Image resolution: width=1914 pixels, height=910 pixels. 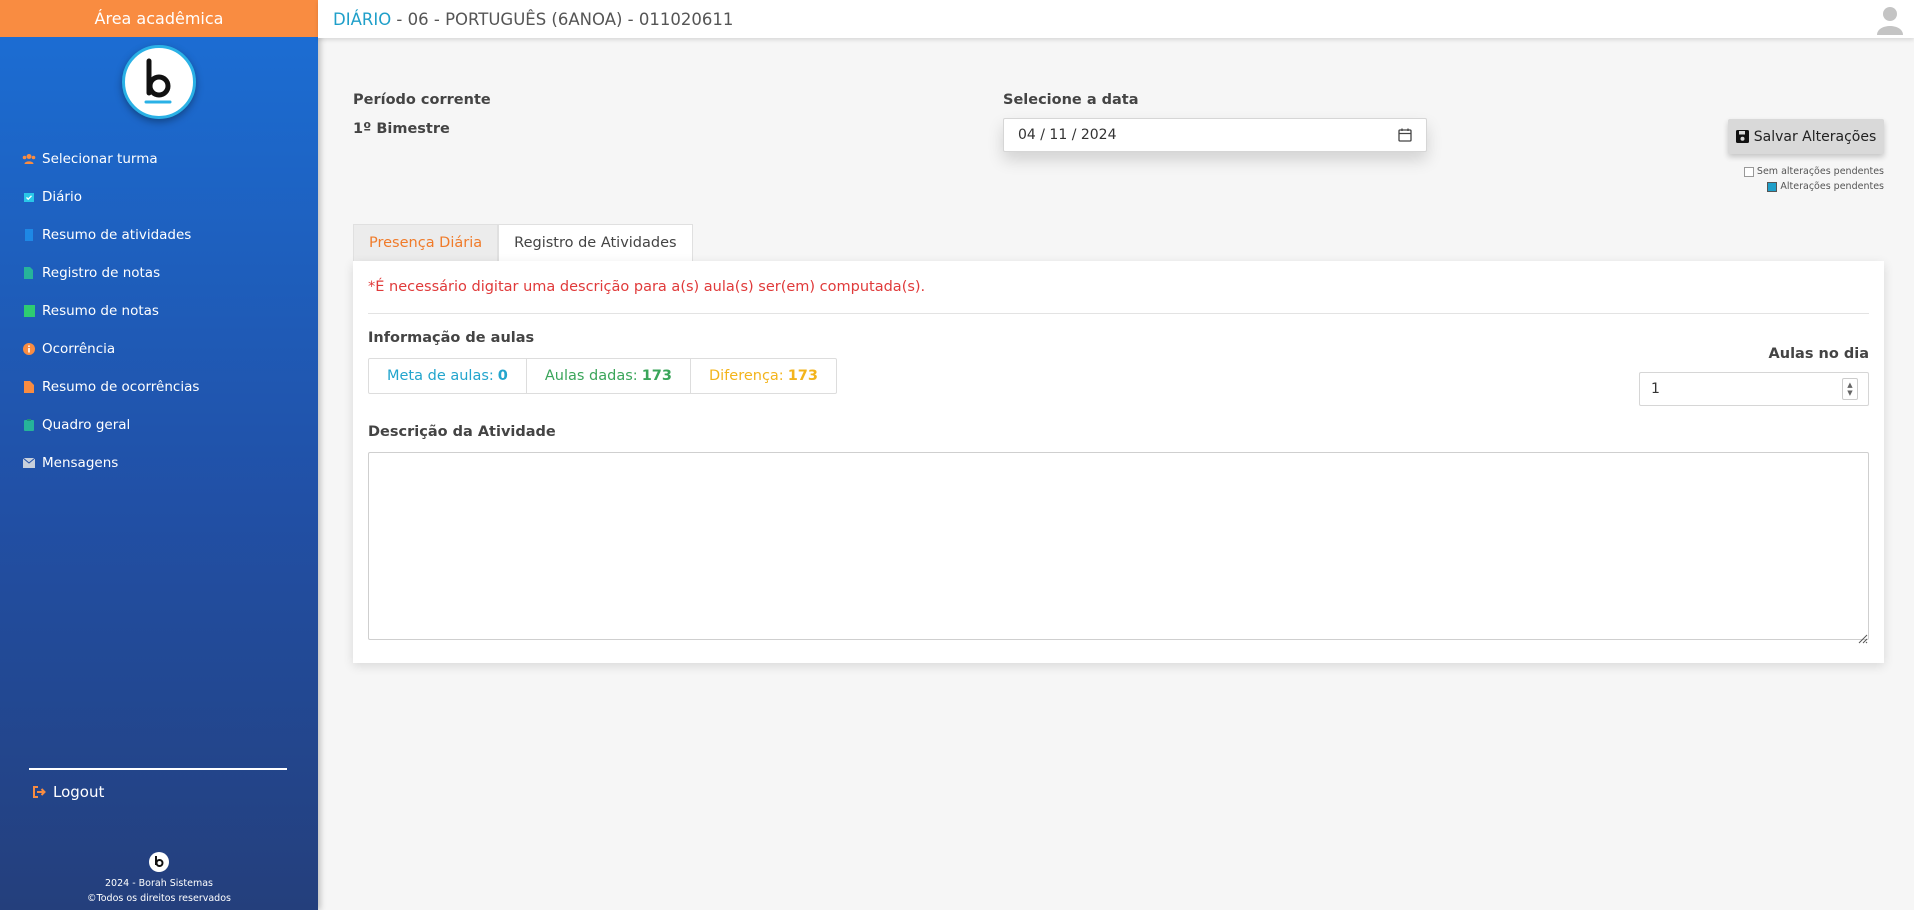 What do you see at coordinates (802, 376) in the screenshot?
I see `diferenca-value: 173` at bounding box center [802, 376].